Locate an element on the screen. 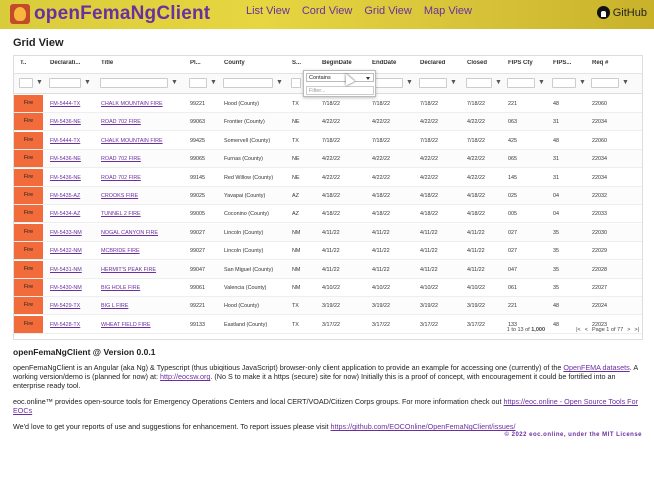 The height and width of the screenshot is (480, 654). column-header: Closed is located at coordinates (486, 63).